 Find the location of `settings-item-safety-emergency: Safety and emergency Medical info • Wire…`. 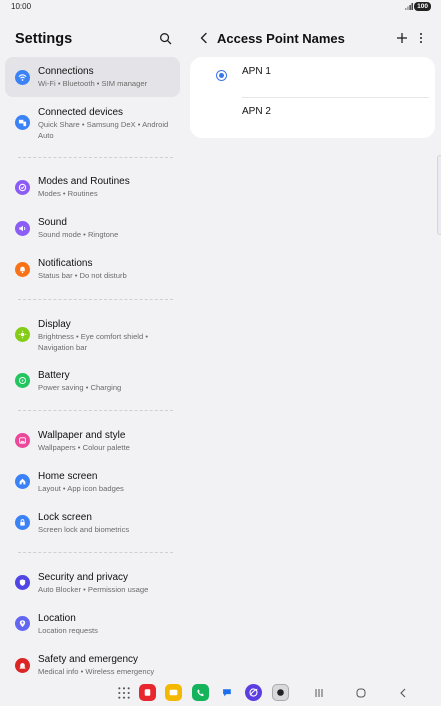

settings-item-safety-emergency: Safety and emergency Medical info • Wire… is located at coordinates (92, 664).